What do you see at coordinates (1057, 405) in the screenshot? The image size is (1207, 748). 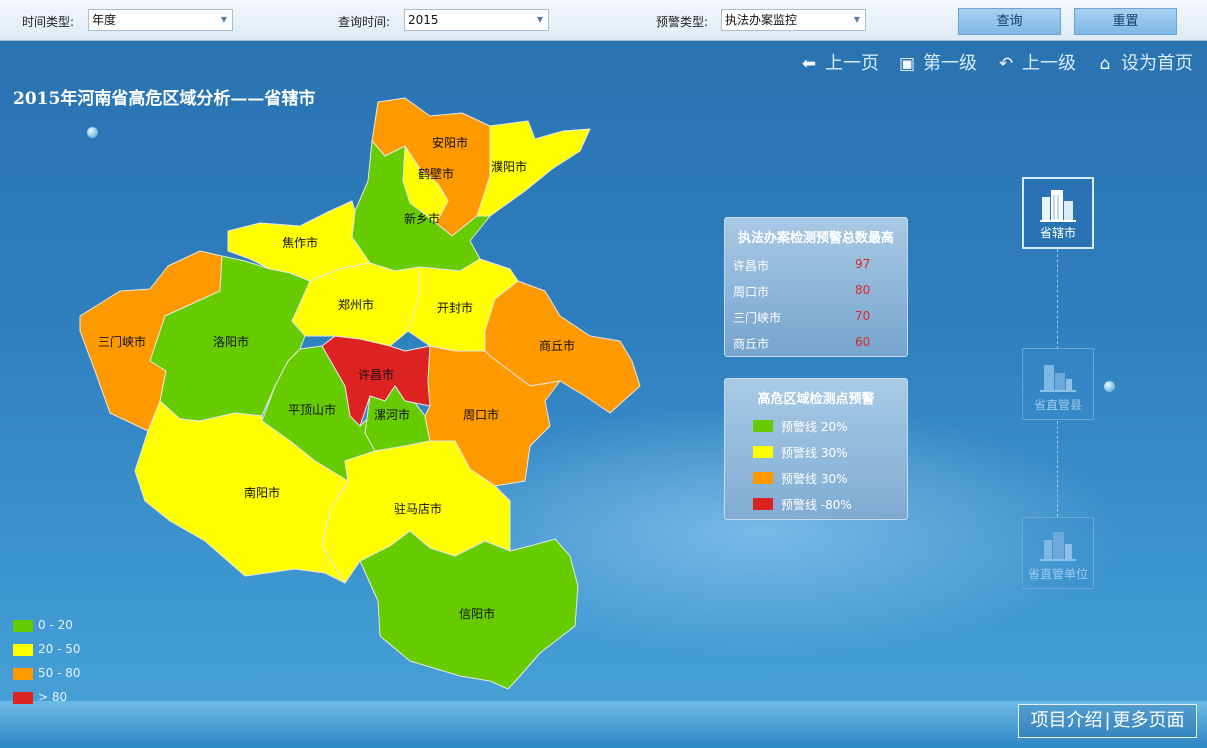 I see `level-label: 省直管县` at bounding box center [1057, 405].